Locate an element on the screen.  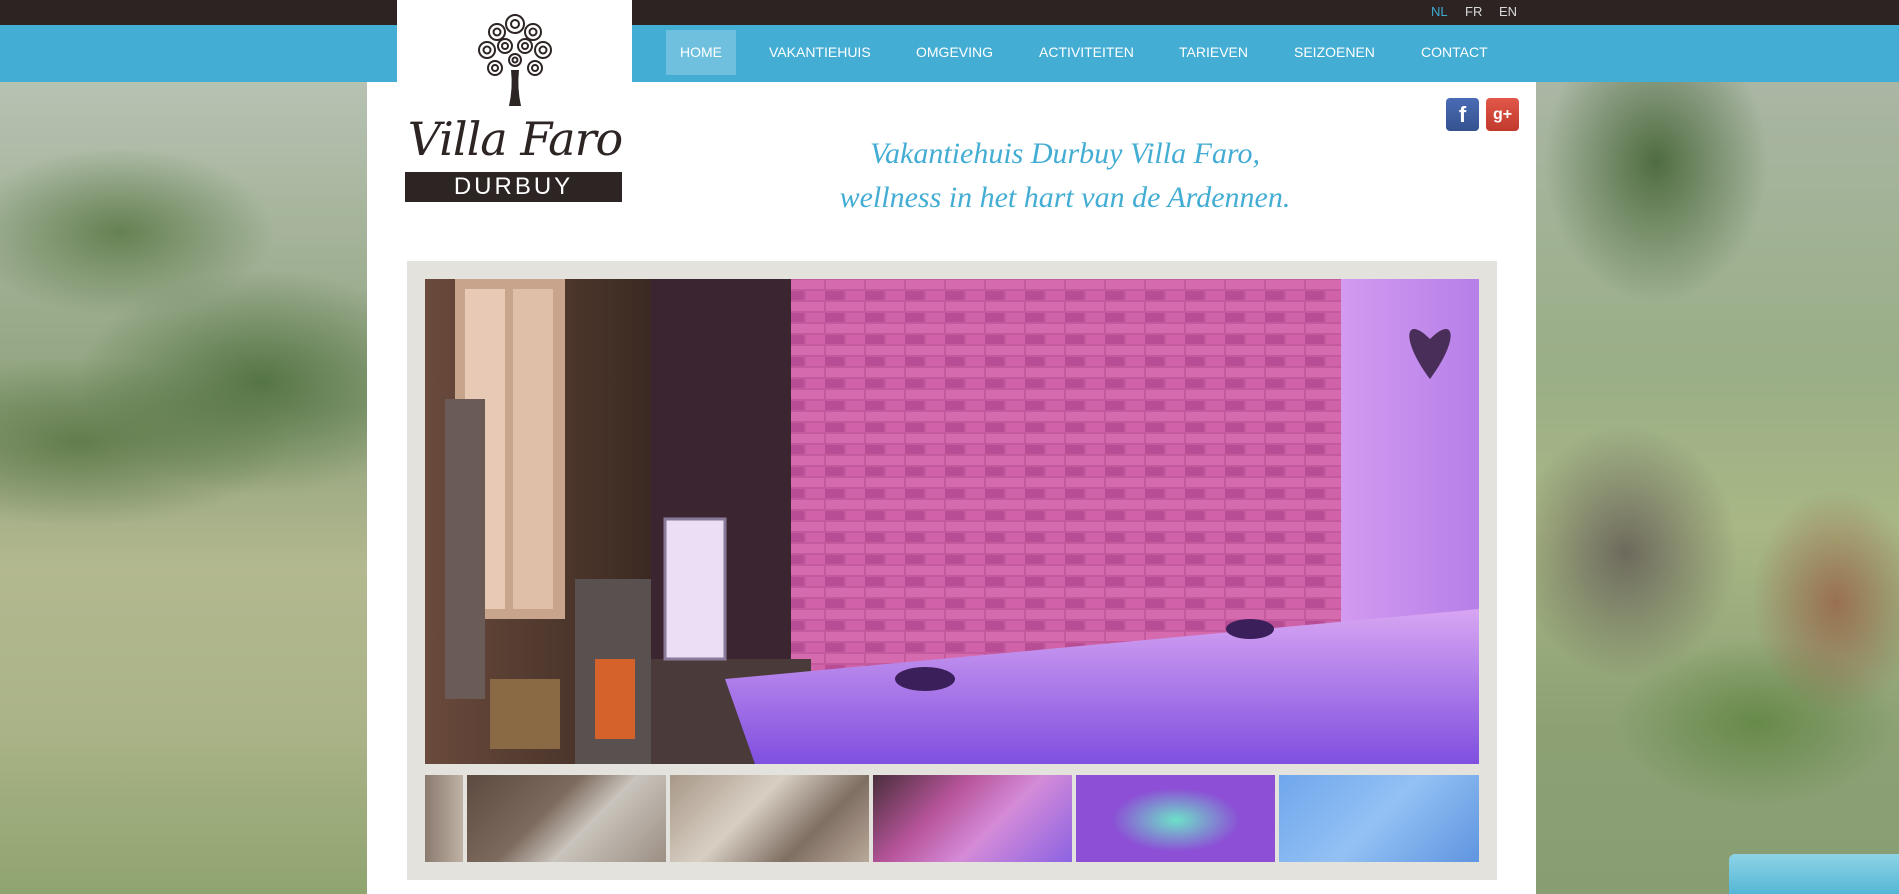
top-bar: NL FR EN is located at coordinates (949, 12).